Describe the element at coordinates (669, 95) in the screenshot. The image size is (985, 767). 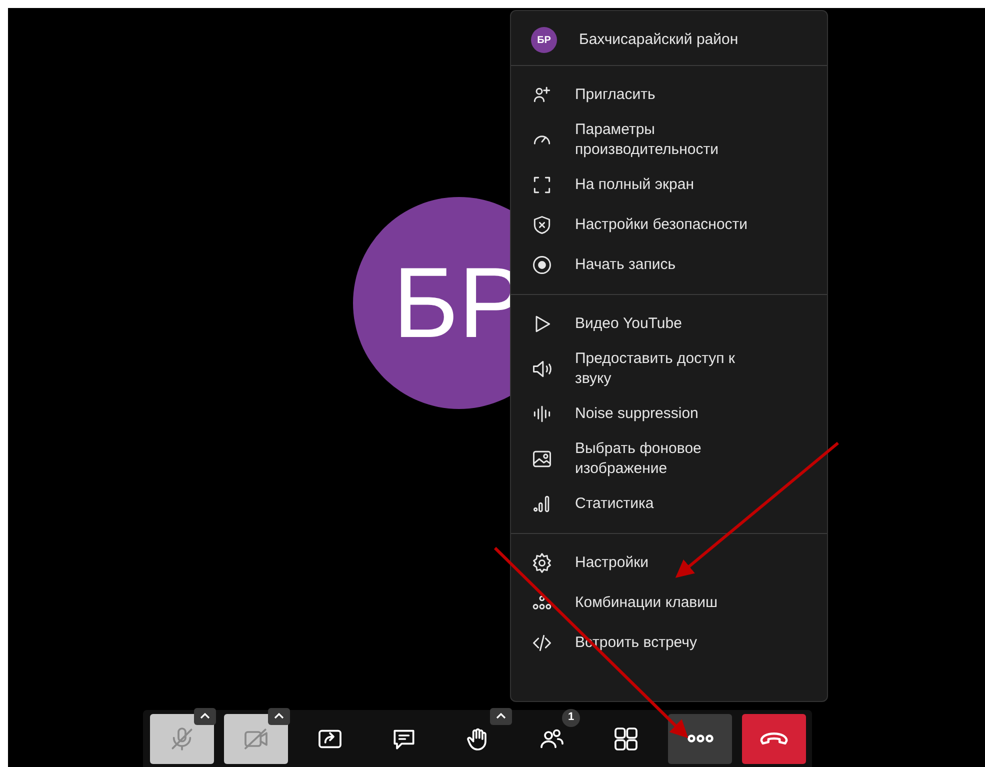
I see `menu-item: Пригласить` at that location.